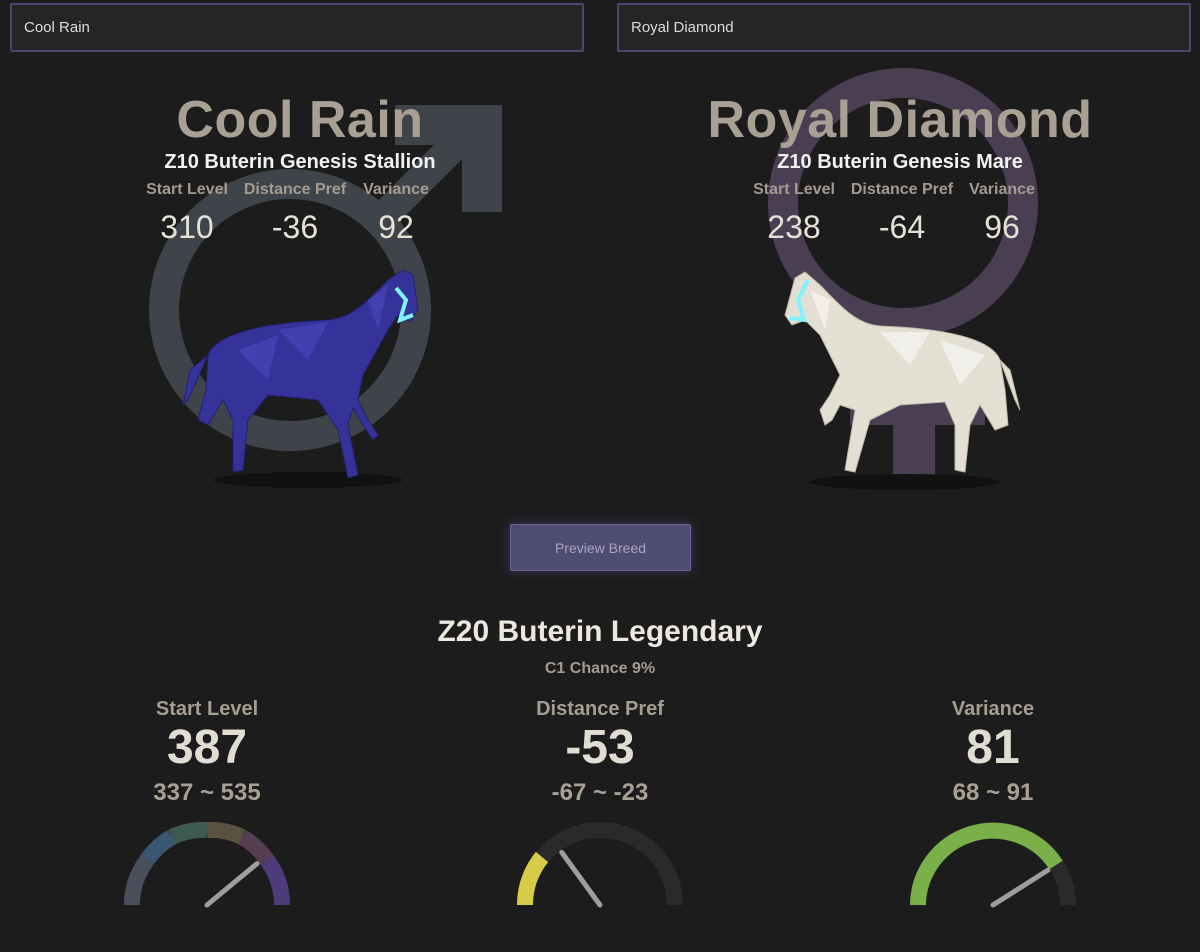  I want to click on sire-stat-distance-pref: Distance Pref -36, so click(295, 213).